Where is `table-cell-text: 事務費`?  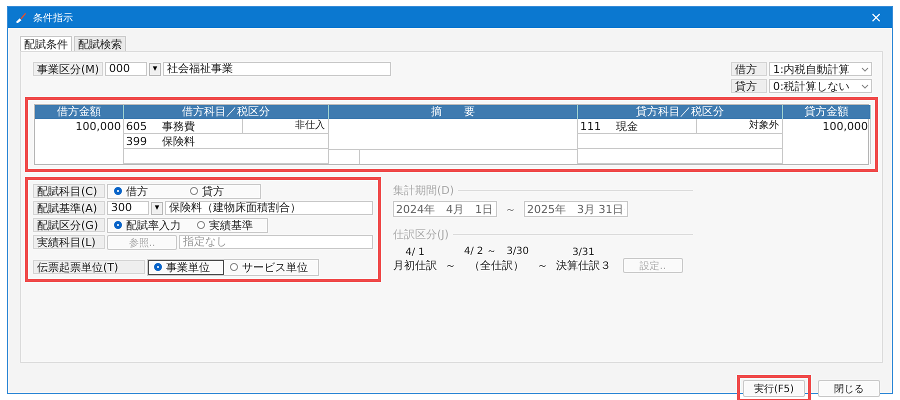
table-cell-text: 事務費 is located at coordinates (179, 126).